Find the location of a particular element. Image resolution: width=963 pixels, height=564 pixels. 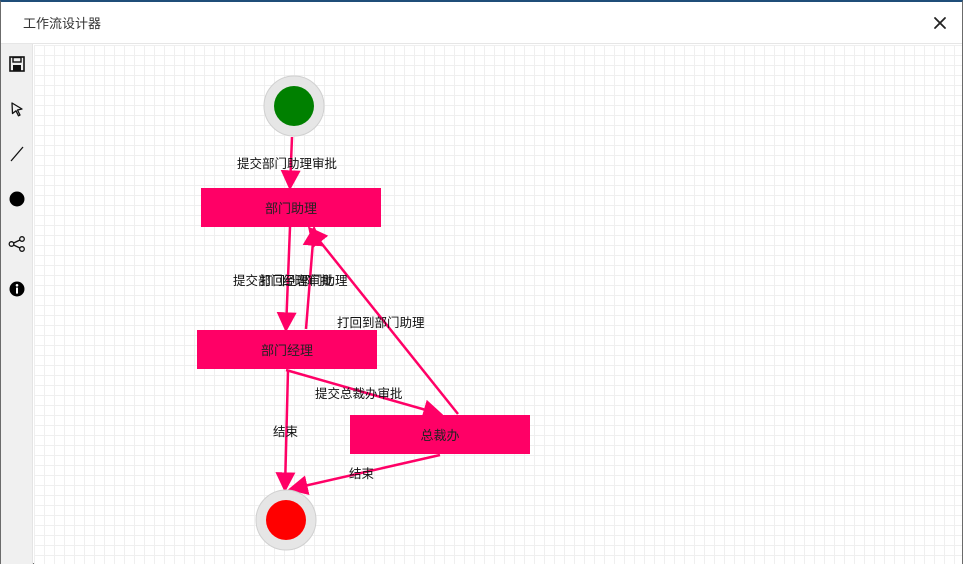

info-icon is located at coordinates (17, 289).